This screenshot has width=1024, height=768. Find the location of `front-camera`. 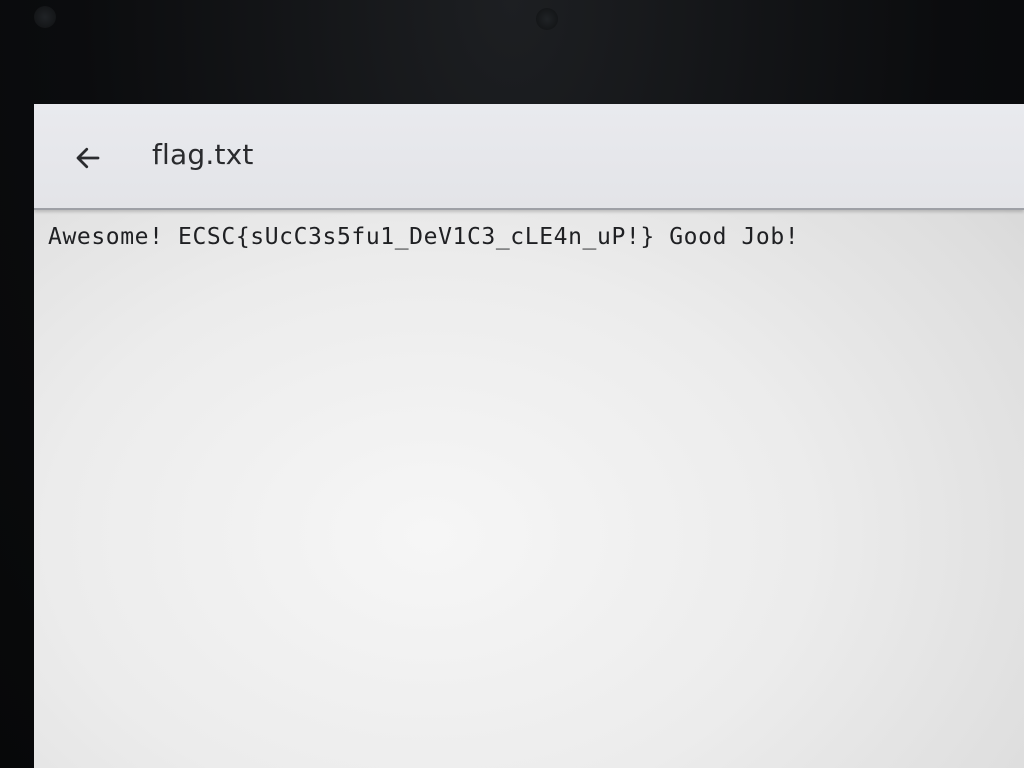

front-camera is located at coordinates (547, 19).